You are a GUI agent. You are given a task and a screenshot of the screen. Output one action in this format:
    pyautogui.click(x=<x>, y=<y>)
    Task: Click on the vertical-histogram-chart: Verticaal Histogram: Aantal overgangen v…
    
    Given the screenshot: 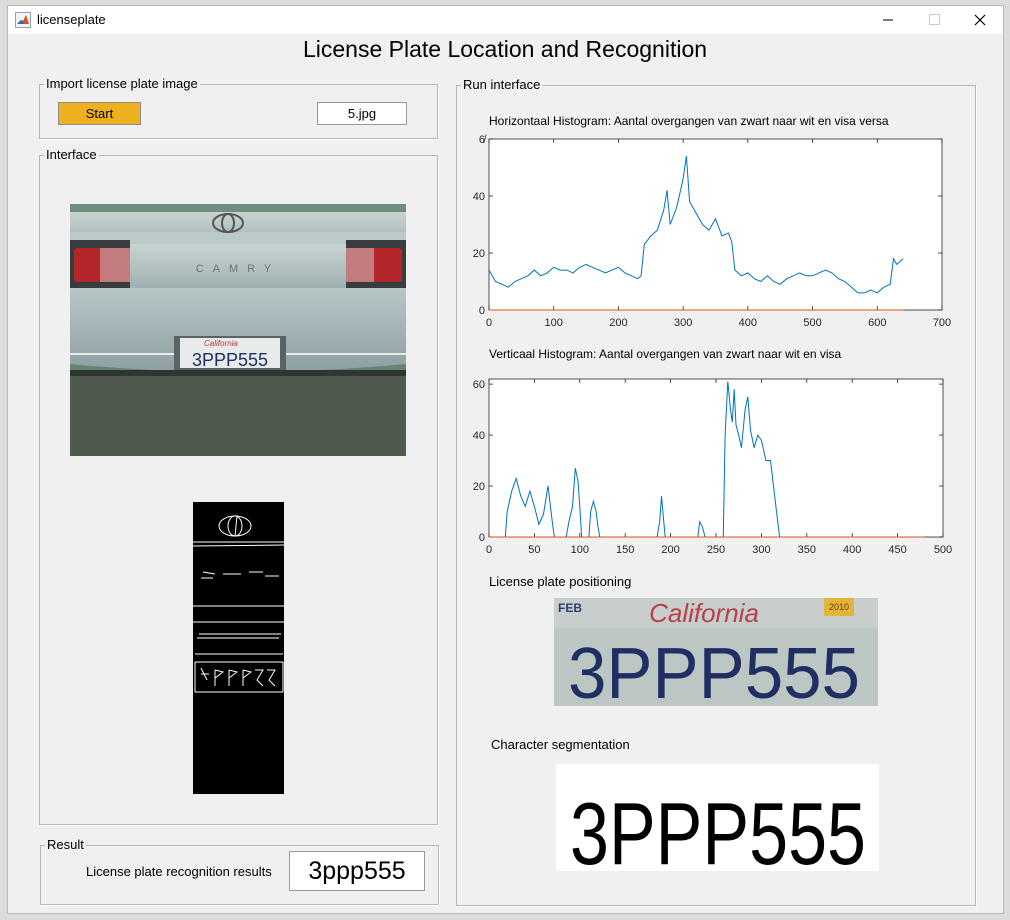 What is the action you would take?
    pyautogui.click(x=712, y=451)
    